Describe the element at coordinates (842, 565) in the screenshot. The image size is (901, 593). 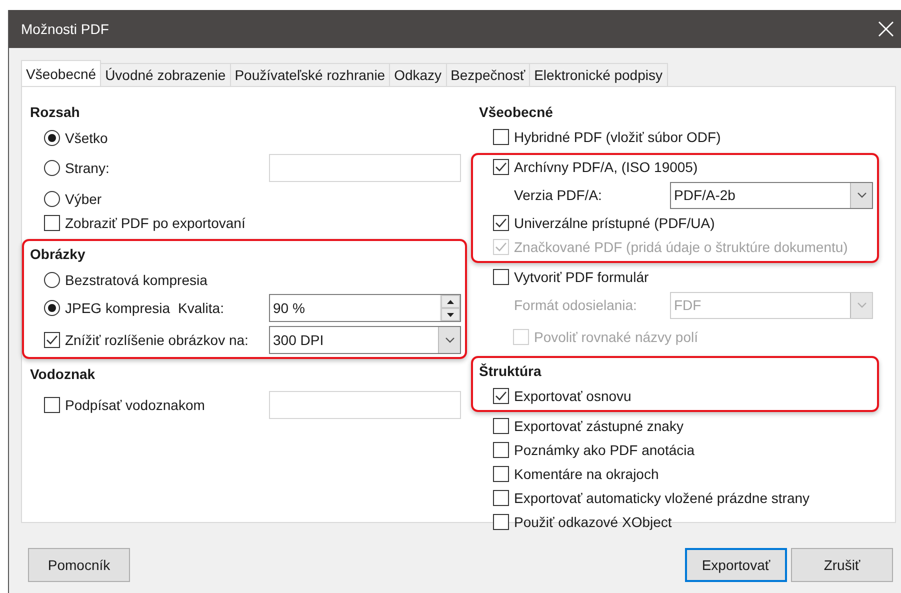
I see `dialog-button: Zrušiť` at that location.